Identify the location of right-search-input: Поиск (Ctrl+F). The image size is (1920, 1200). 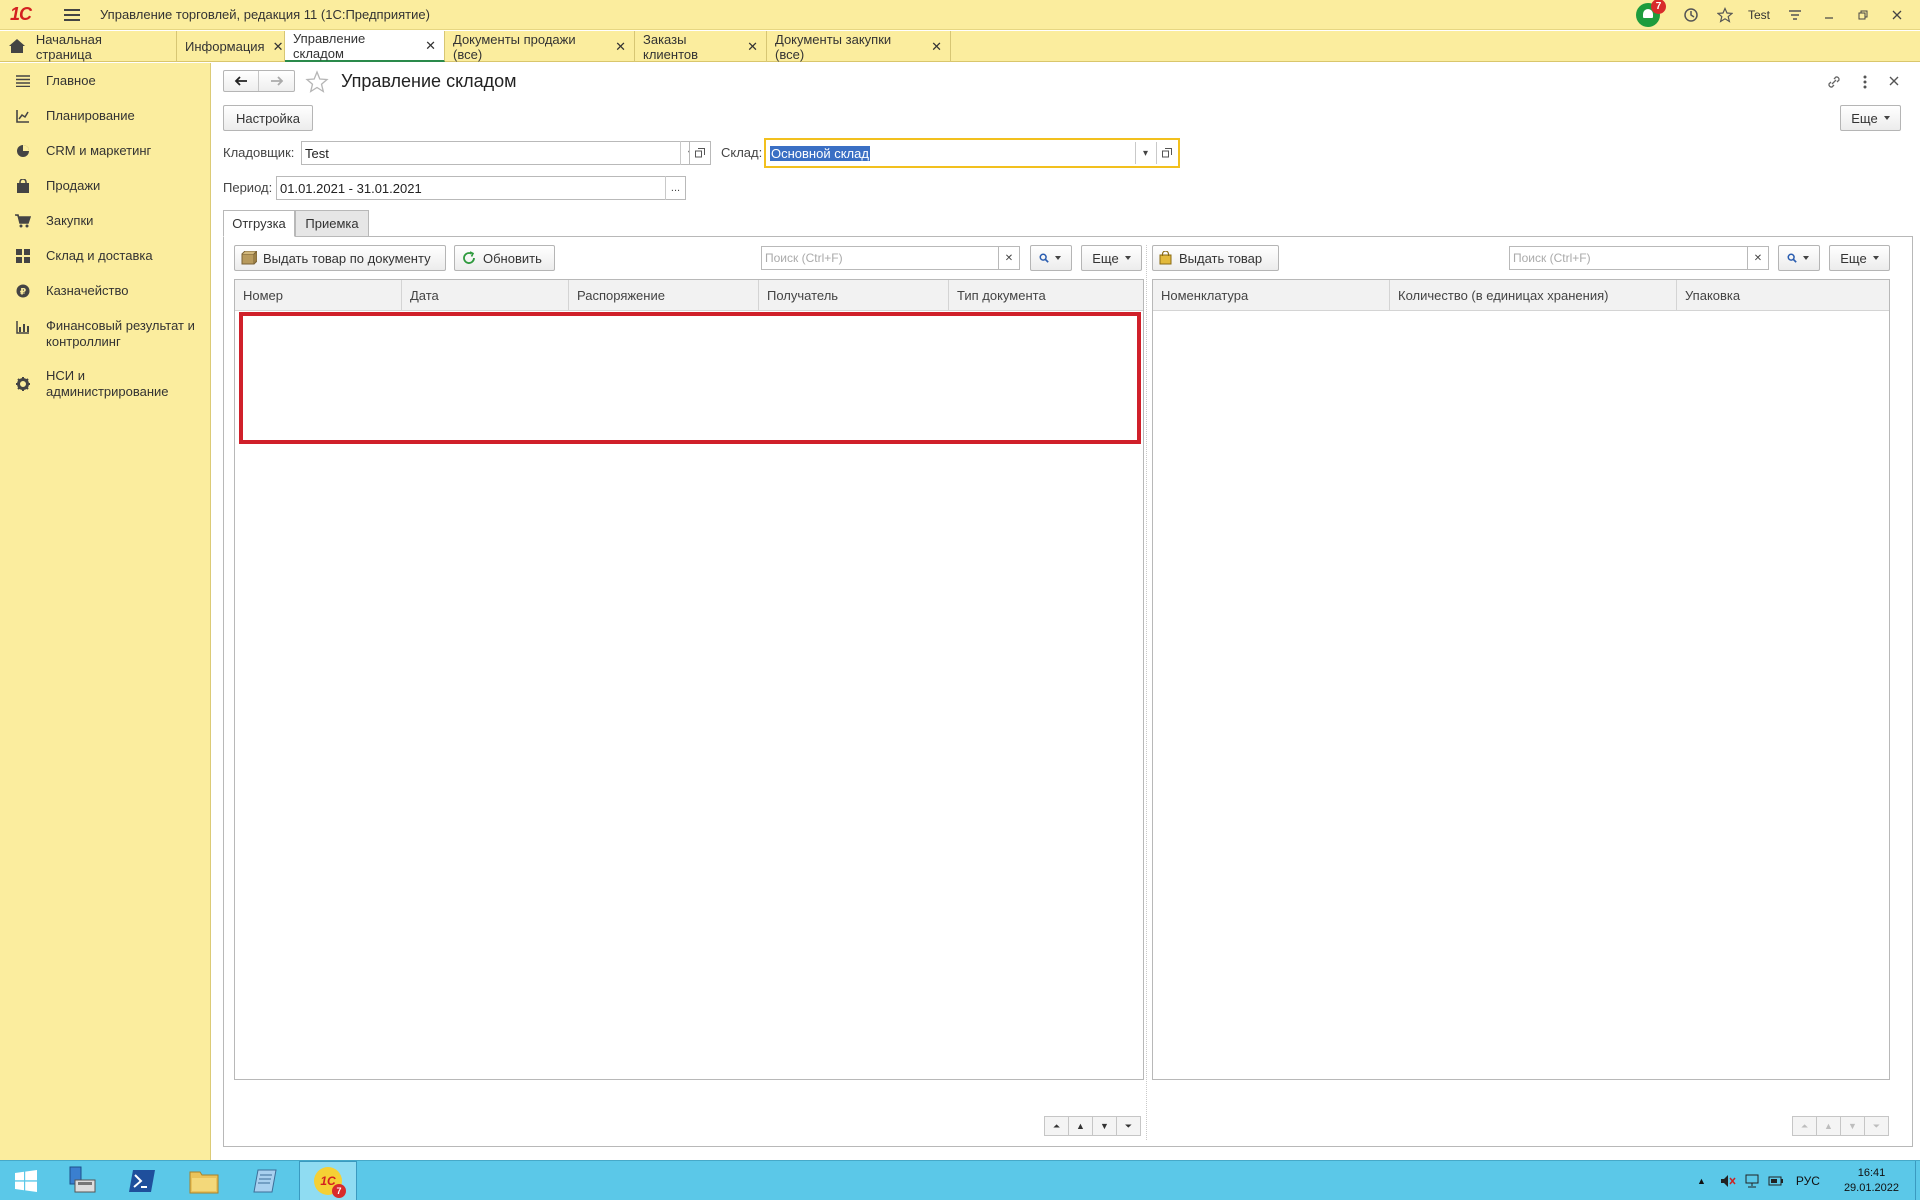
(1628, 258).